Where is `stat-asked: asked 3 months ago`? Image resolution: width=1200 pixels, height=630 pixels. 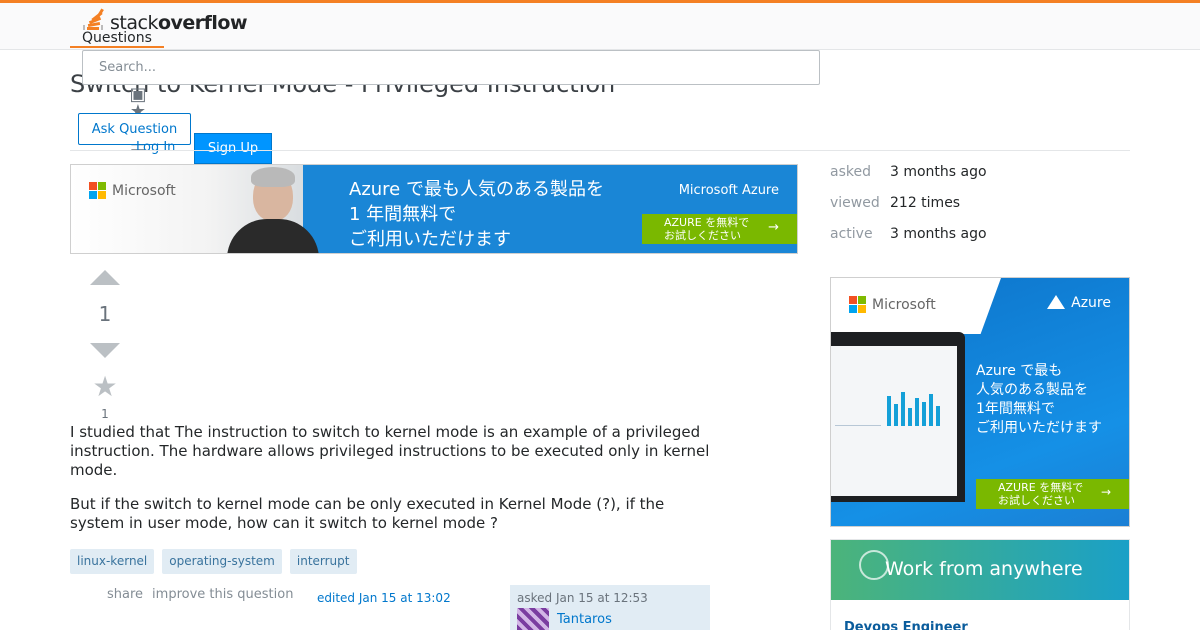
stat-asked: asked 3 months ago is located at coordinates (908, 172).